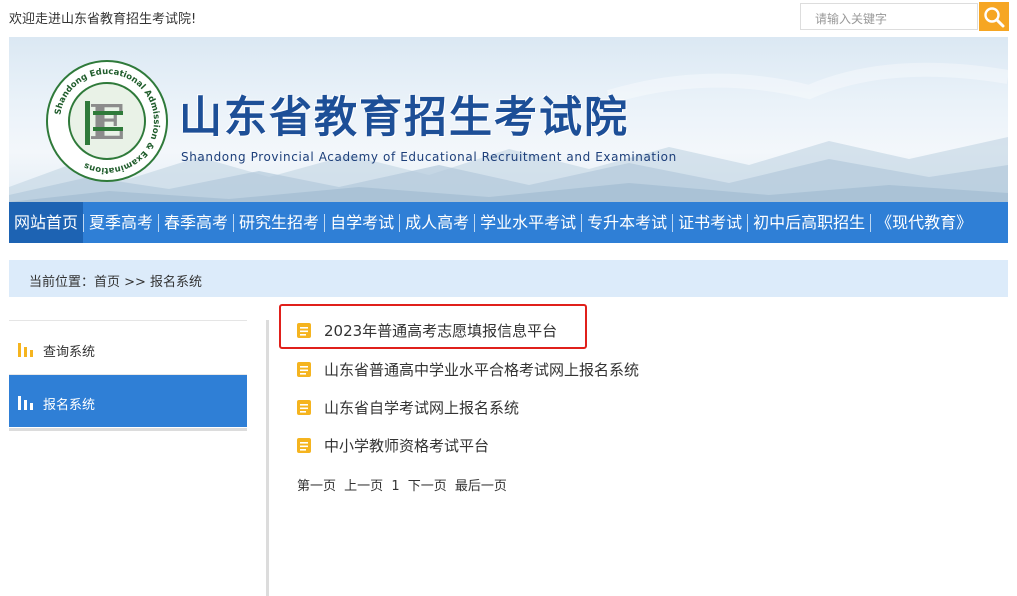 This screenshot has width=1017, height=596. Describe the element at coordinates (404, 118) in the screenshot. I see `site-title: 山东省教育招生考试院` at that location.